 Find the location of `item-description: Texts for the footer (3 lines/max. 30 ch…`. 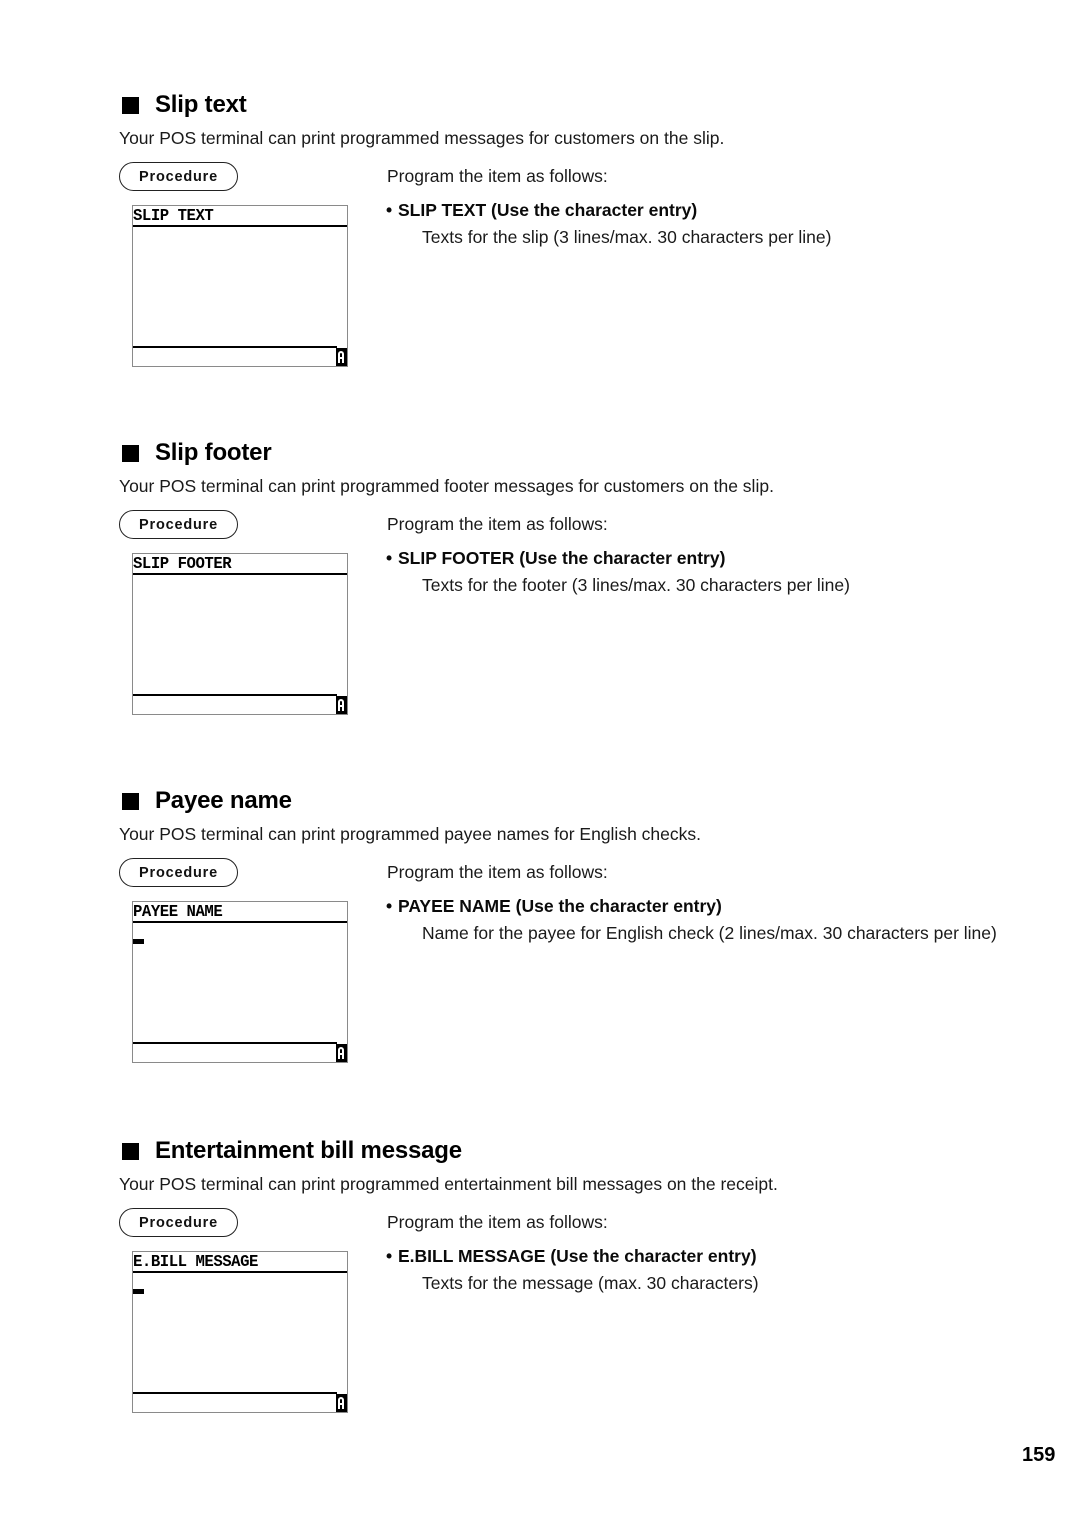

item-description: Texts for the footer (3 lines/max. 30 ch… is located at coordinates (636, 585).